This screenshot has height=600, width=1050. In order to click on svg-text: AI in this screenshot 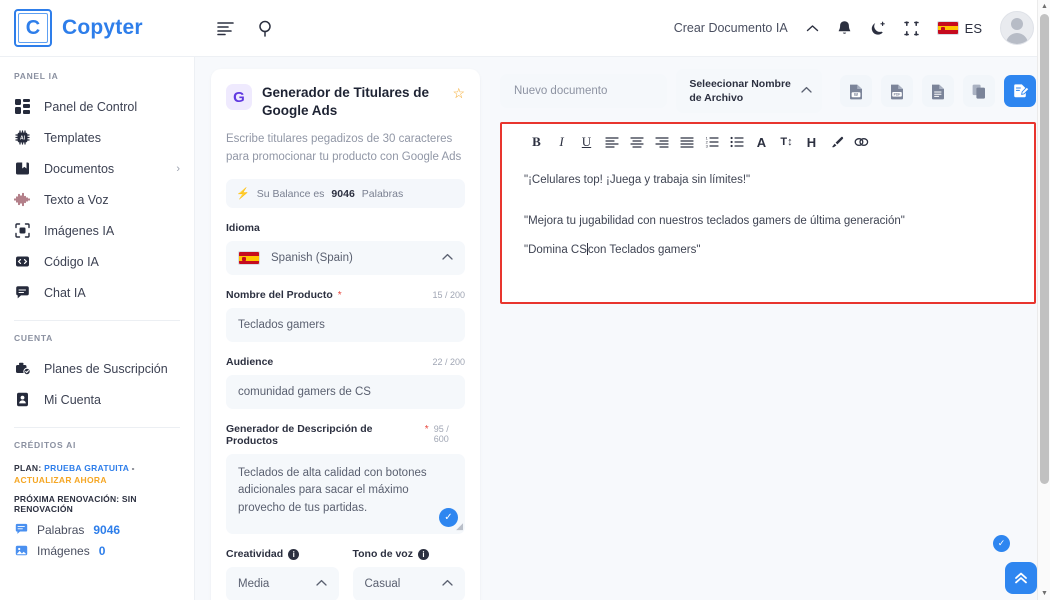, I will do `click(23, 139)`.